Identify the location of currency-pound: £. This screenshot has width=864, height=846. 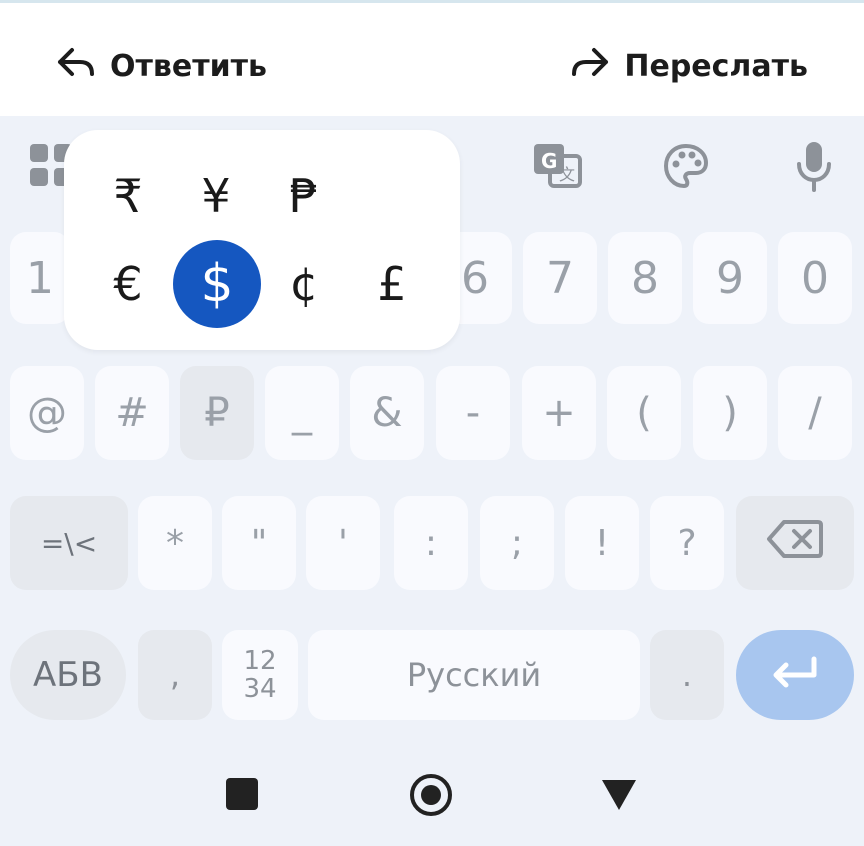
(392, 284).